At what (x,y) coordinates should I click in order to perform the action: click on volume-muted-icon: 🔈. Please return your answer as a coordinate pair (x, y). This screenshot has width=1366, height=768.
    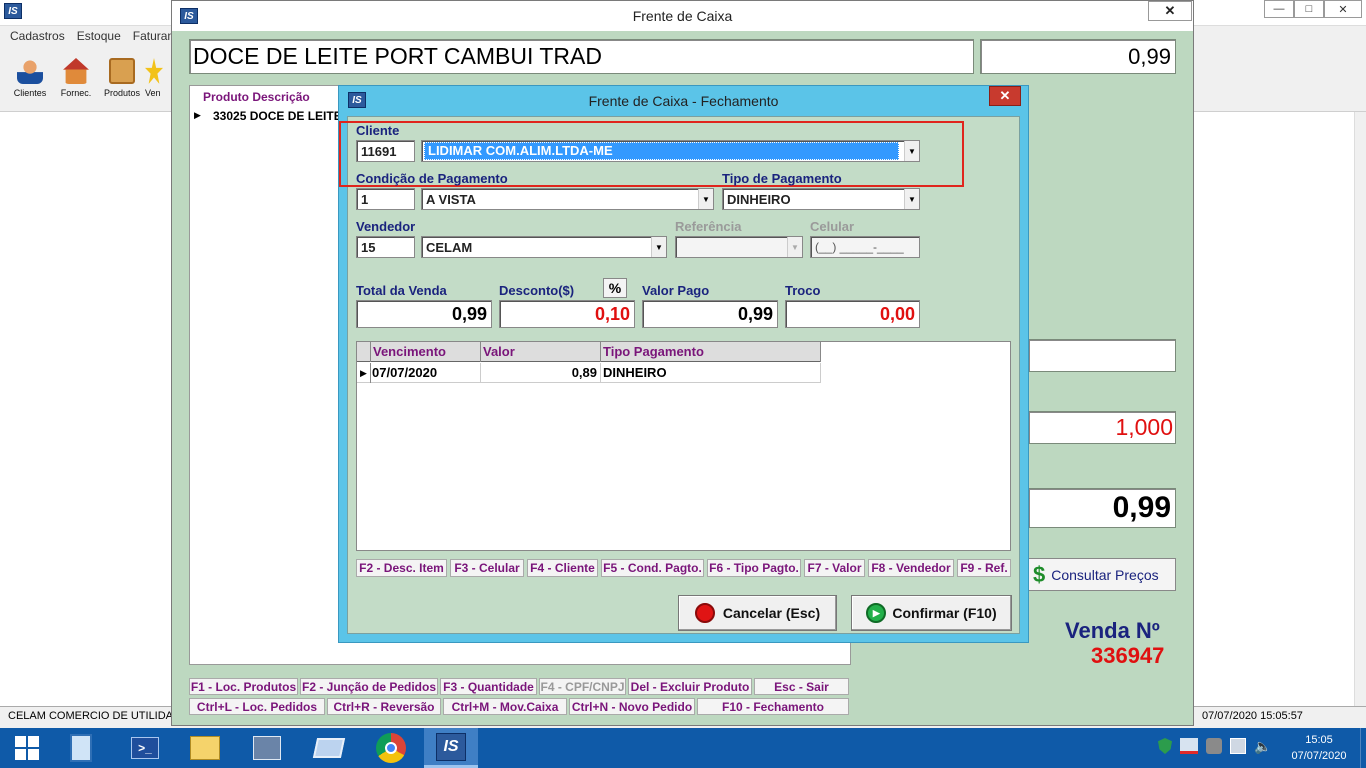
    Looking at the image, I should click on (1262, 746).